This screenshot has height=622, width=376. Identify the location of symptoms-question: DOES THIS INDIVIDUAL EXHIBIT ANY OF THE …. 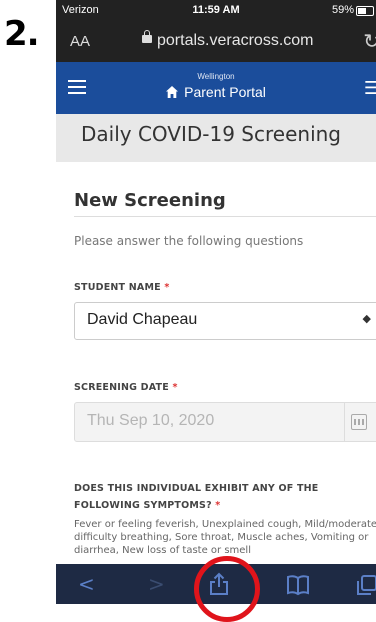
(224, 497).